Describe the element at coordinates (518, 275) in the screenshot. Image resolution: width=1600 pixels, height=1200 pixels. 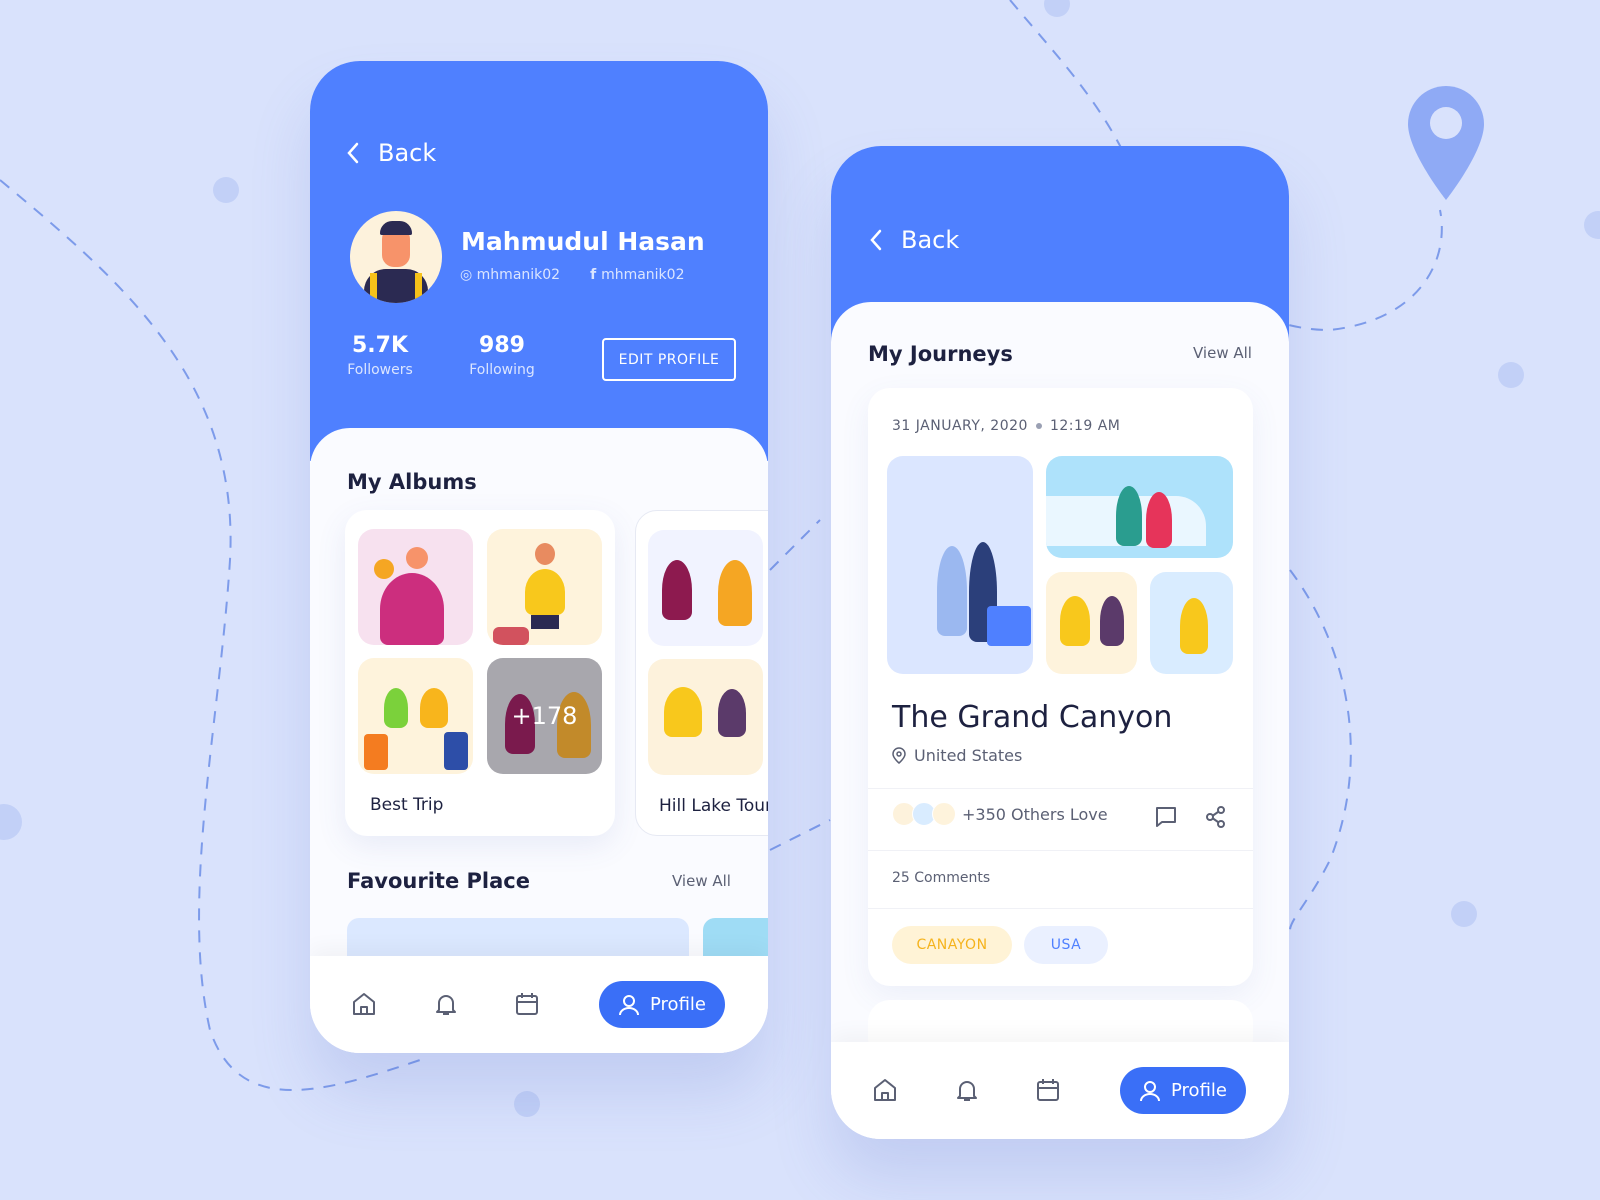
I see `instagram-handle: mhmanik02` at that location.